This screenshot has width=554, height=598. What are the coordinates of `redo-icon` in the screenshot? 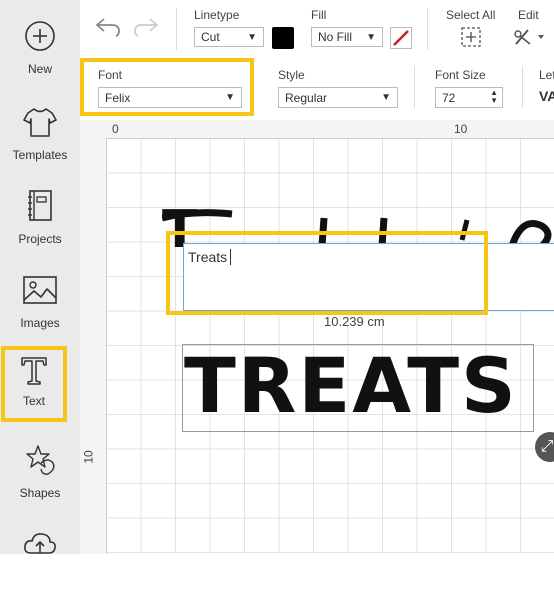 It's located at (146, 29).